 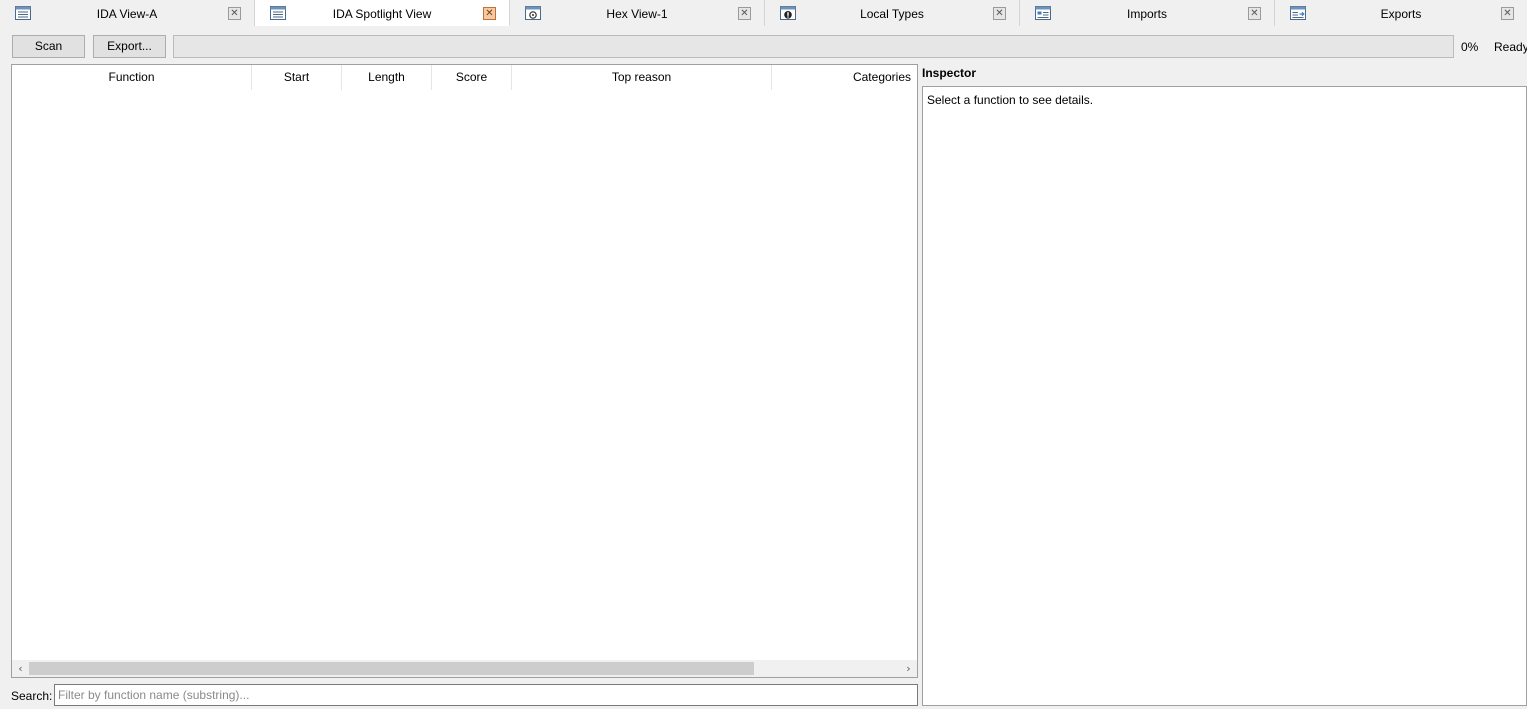 What do you see at coordinates (908, 668) in the screenshot?
I see `scroll-right-icon: ›` at bounding box center [908, 668].